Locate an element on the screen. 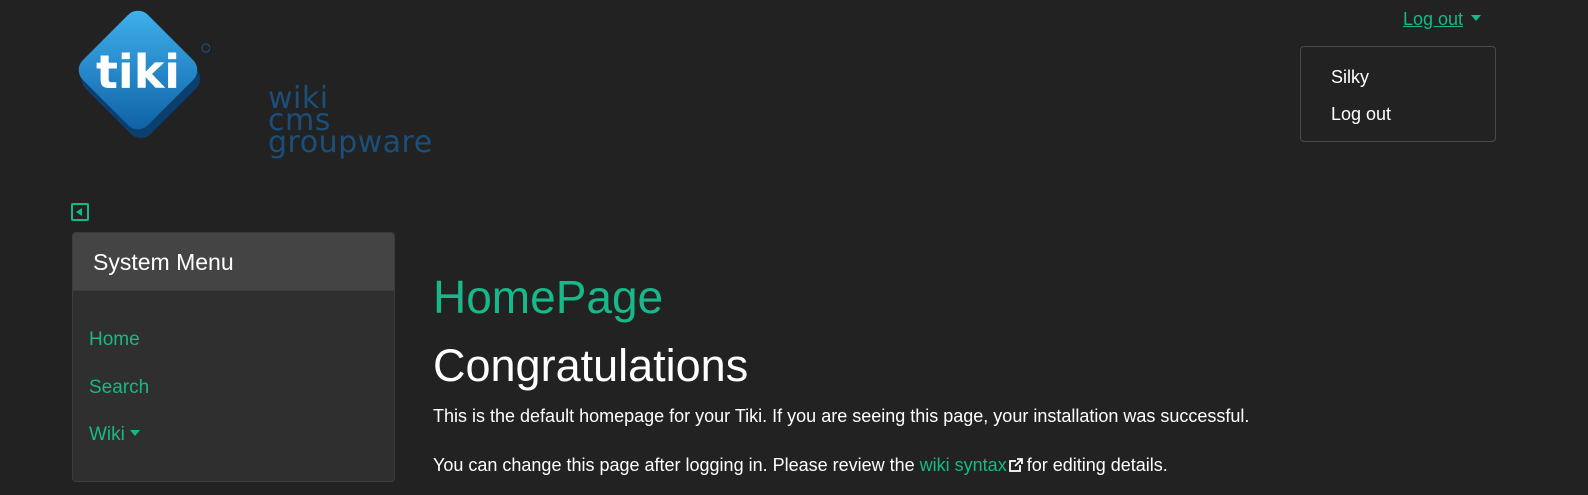  page-title: HomePage is located at coordinates (548, 297).